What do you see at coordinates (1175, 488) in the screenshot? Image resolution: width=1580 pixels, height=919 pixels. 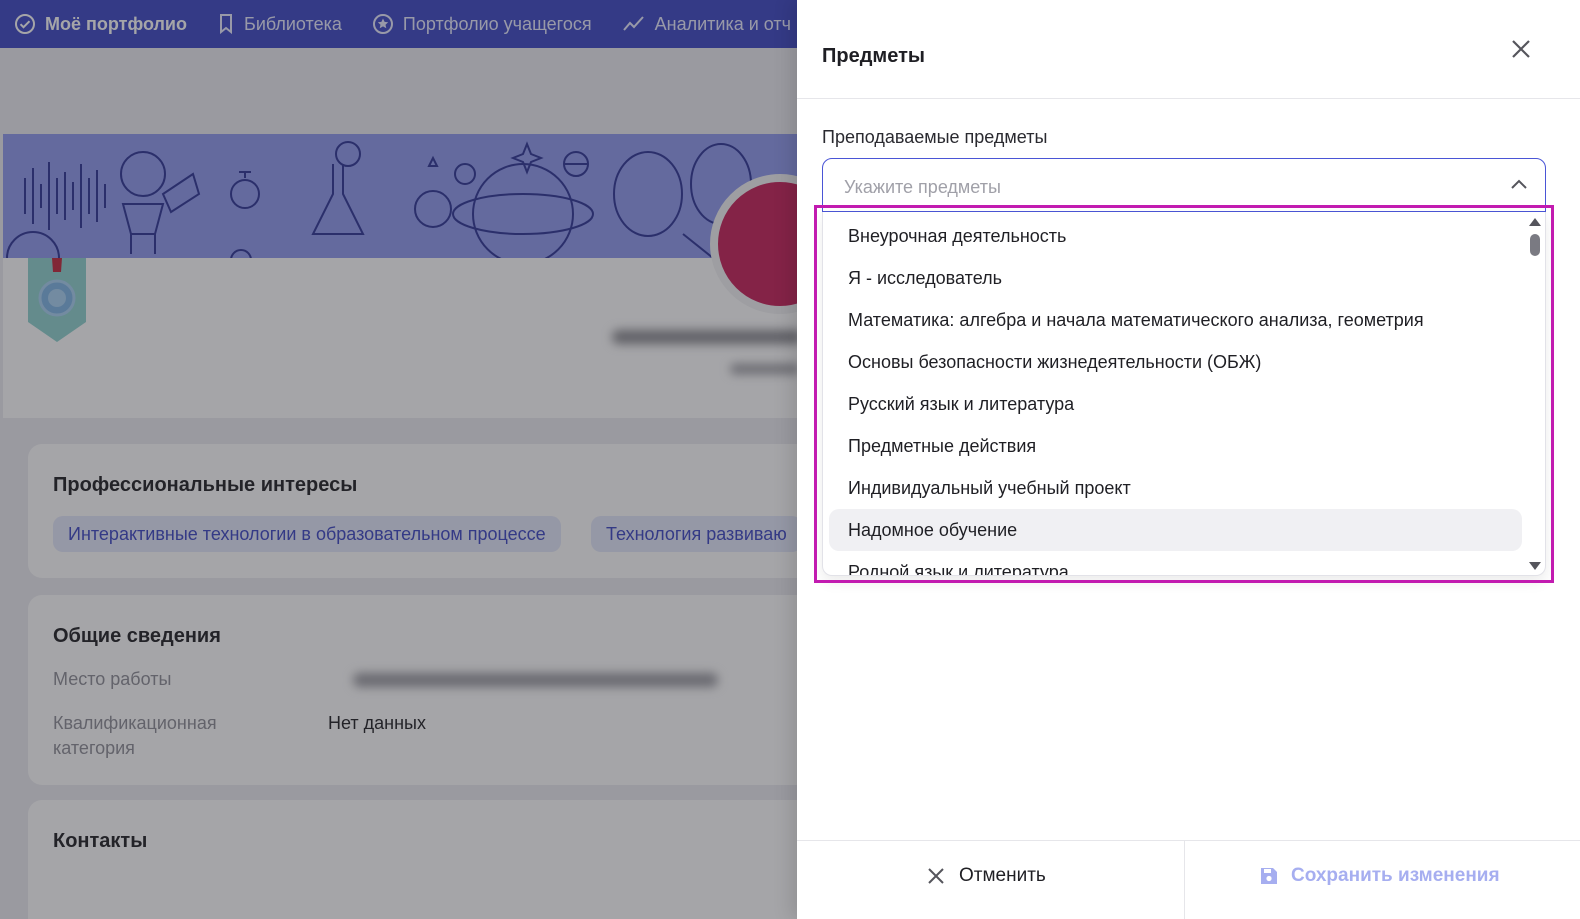 I see `subject-option: Индивидуальный учебный проект` at bounding box center [1175, 488].